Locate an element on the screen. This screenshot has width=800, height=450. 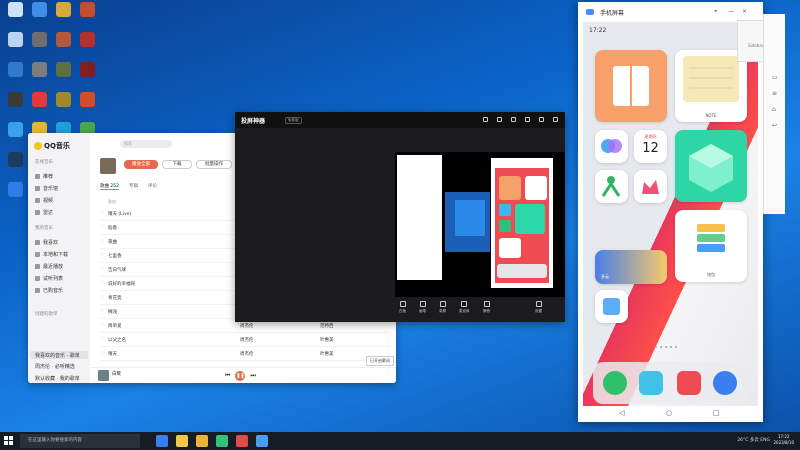
game-app-5-desktop-icon is located at coordinates (63, 76).